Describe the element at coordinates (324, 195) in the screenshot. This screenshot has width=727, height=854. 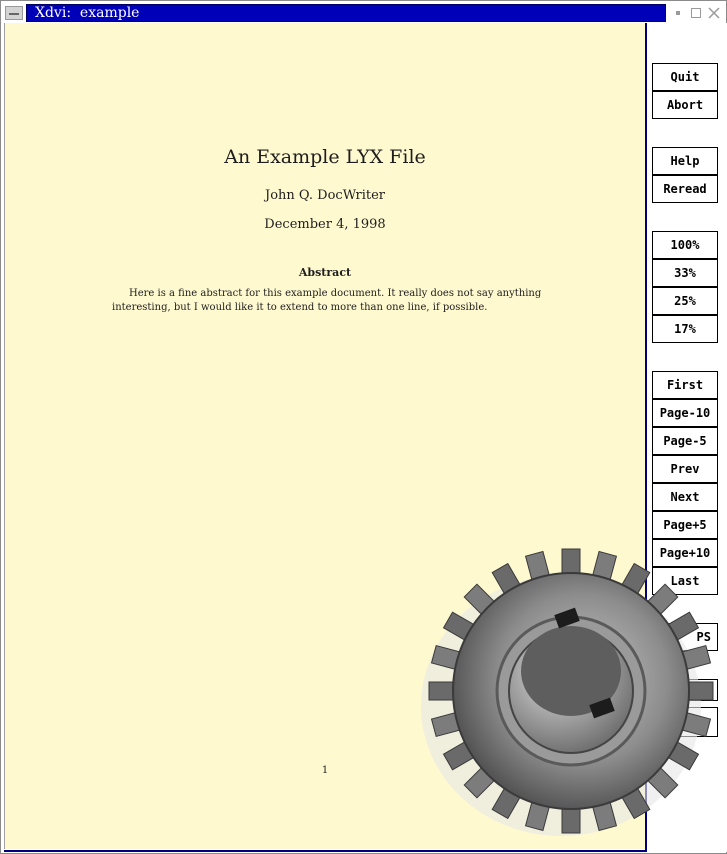
I see `document-author: John Q. DocWriter` at that location.